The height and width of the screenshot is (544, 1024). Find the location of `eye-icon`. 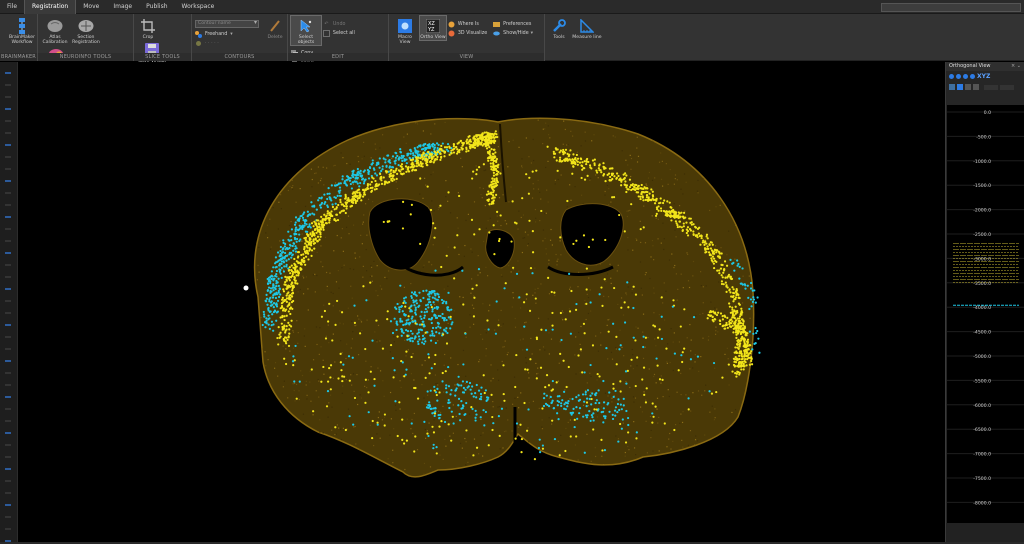

eye-icon is located at coordinates (496, 33).